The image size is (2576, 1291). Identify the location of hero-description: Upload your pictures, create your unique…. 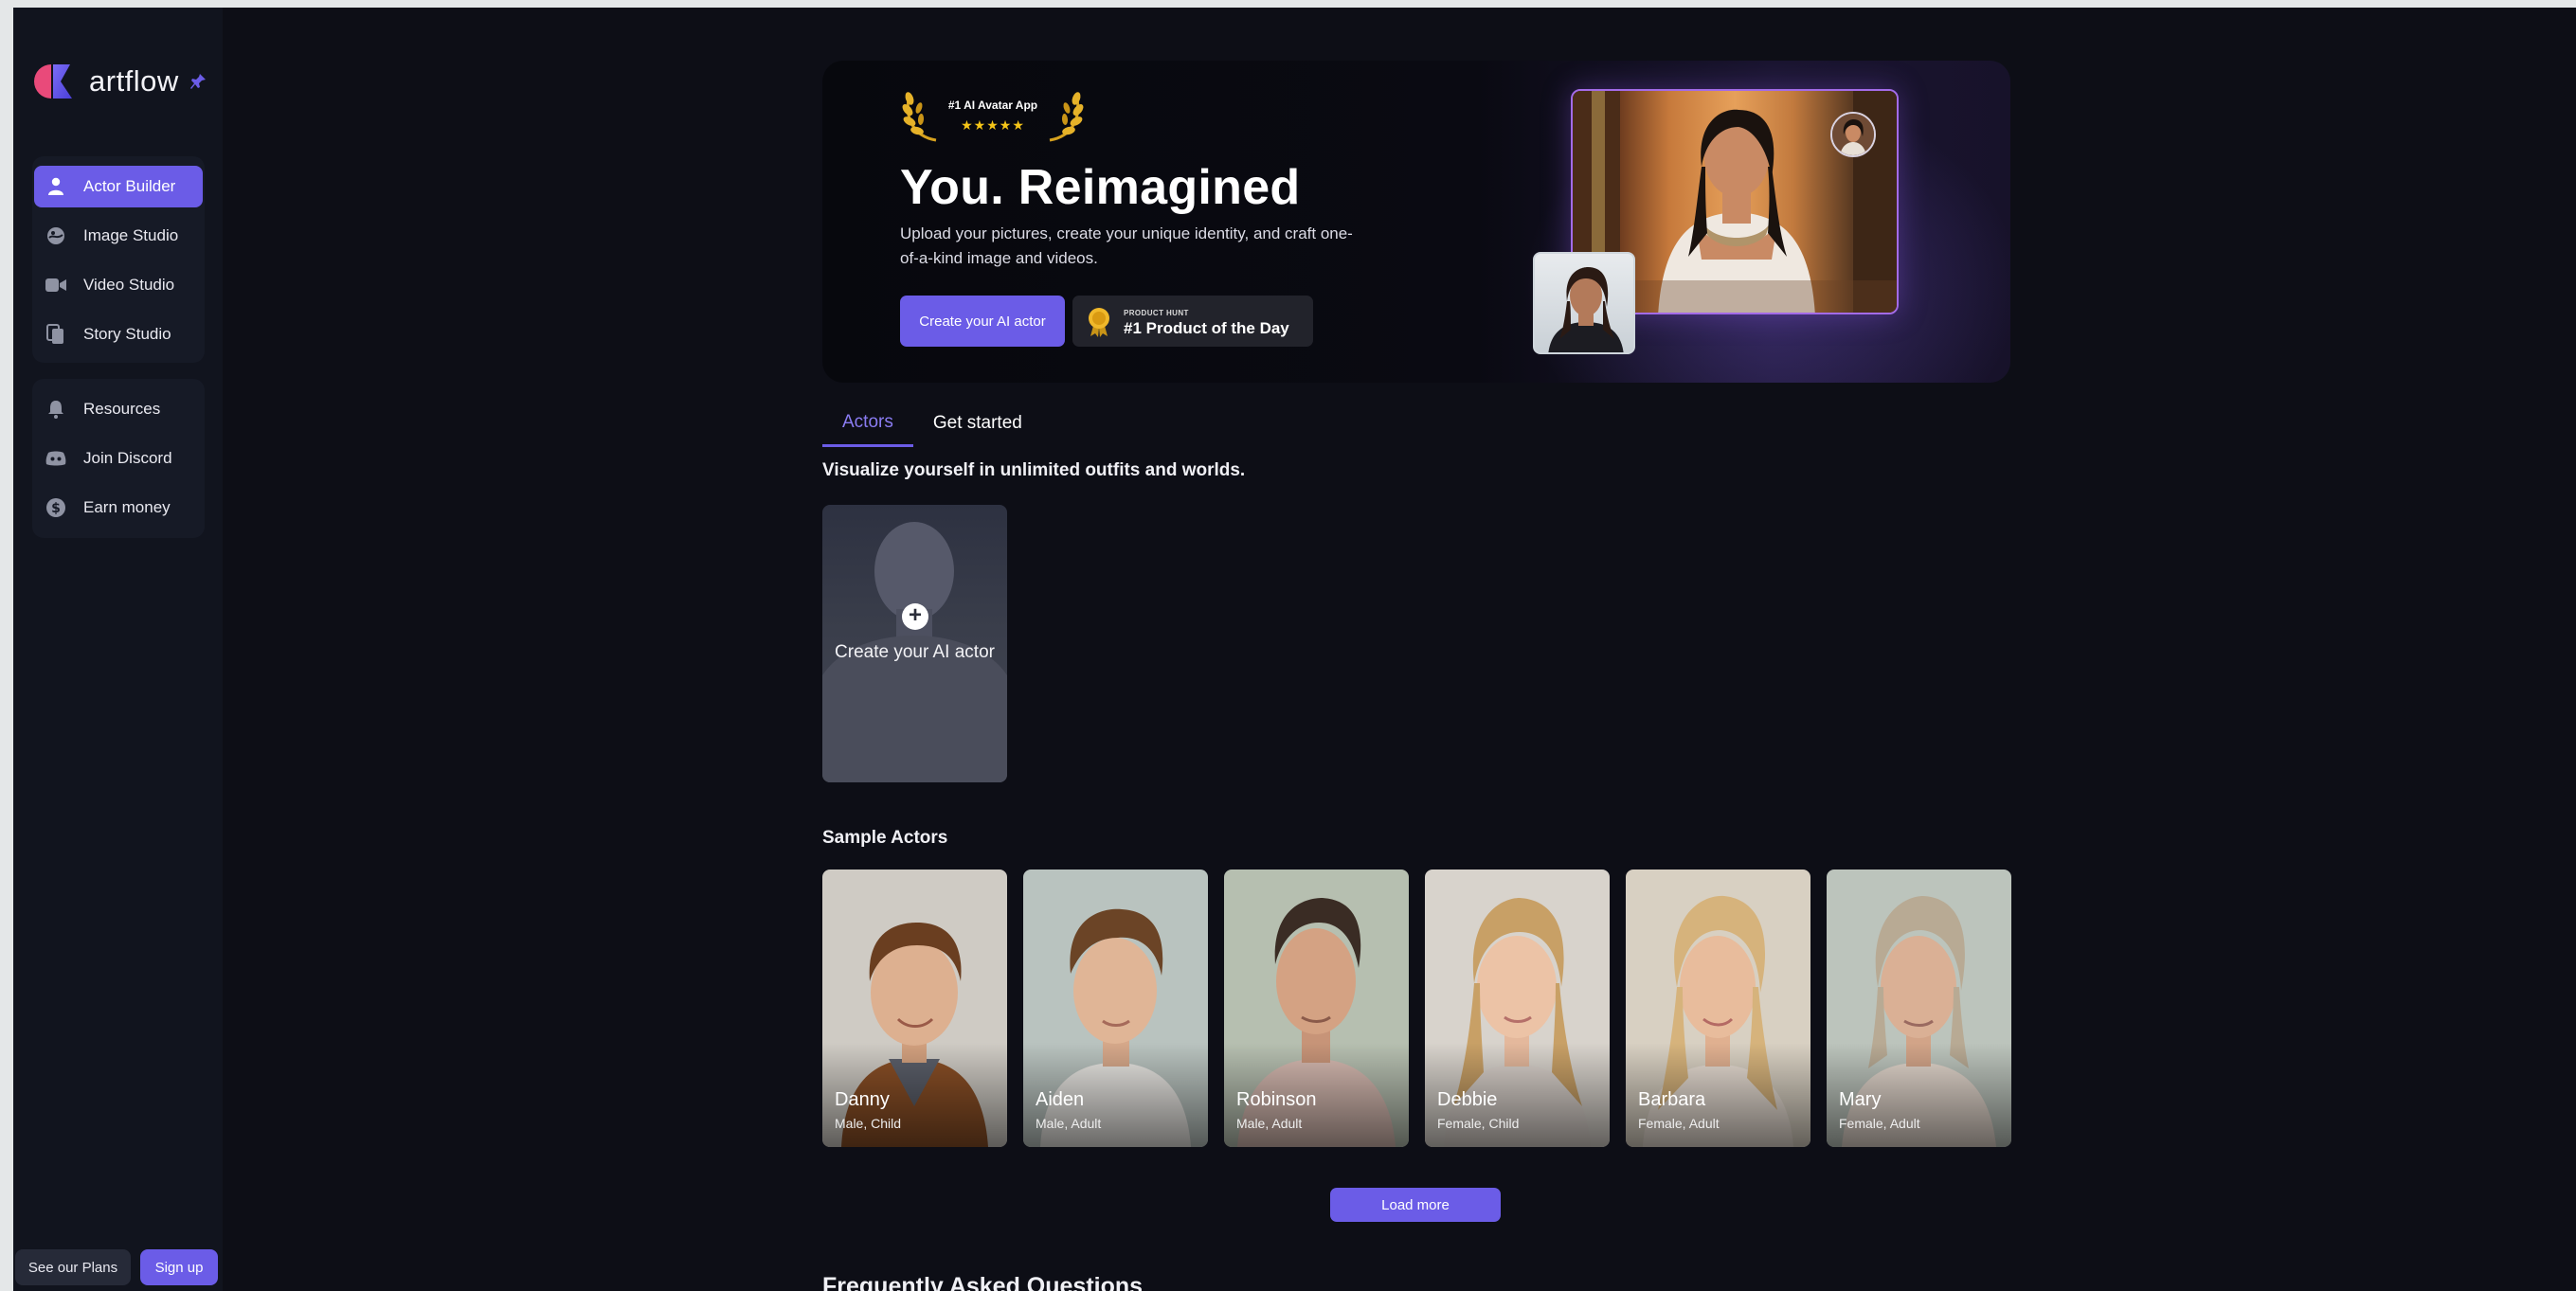
(1126, 245).